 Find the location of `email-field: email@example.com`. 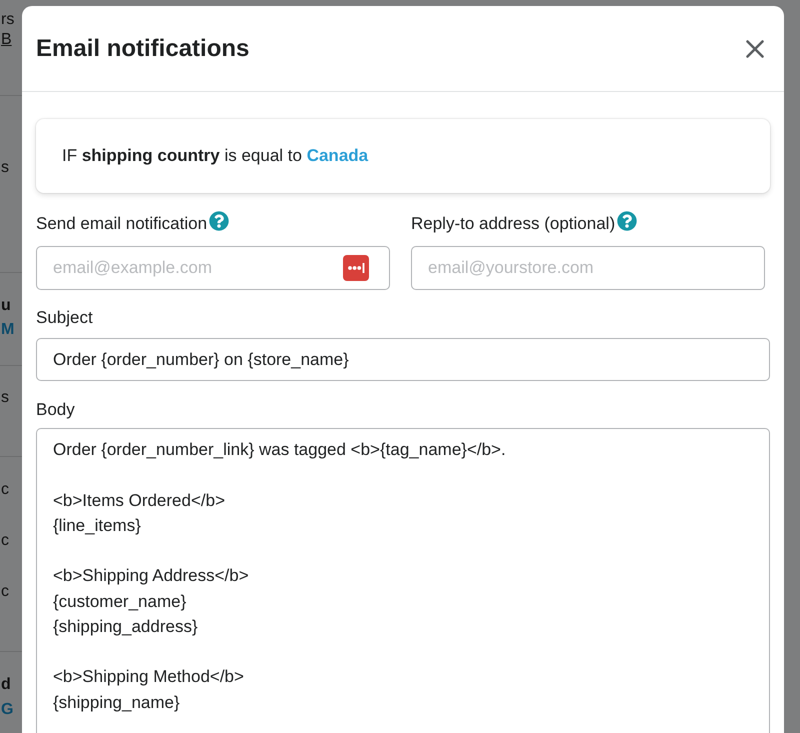

email-field: email@example.com is located at coordinates (213, 268).